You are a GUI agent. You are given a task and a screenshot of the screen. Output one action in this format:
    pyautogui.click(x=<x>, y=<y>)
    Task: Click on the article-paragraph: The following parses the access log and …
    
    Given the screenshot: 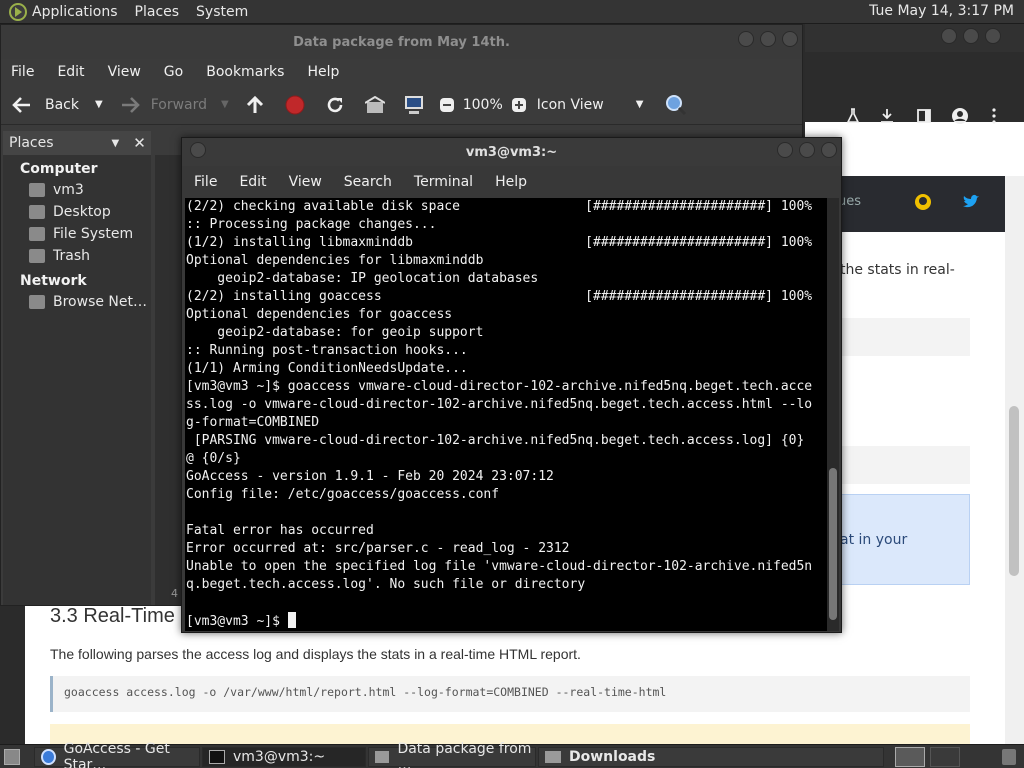 What is the action you would take?
    pyautogui.click(x=315, y=654)
    